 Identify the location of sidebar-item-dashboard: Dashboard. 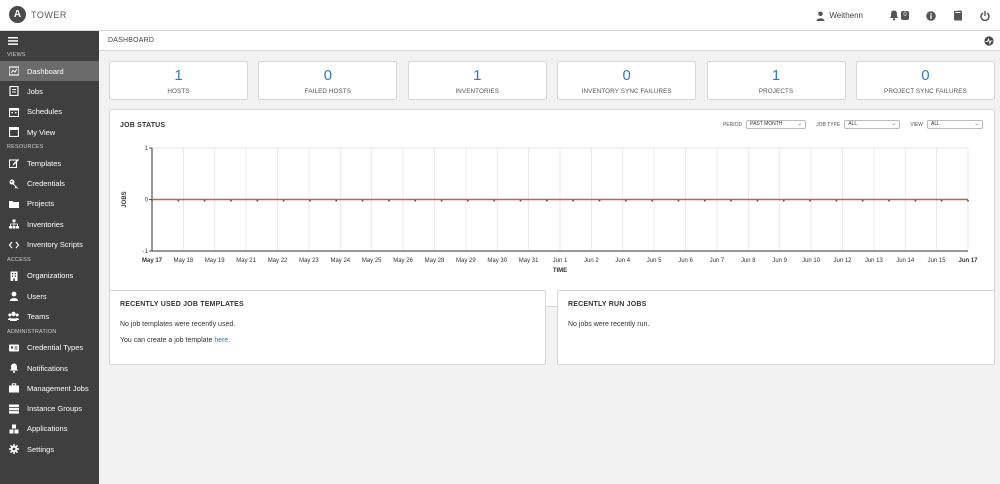
(49, 71).